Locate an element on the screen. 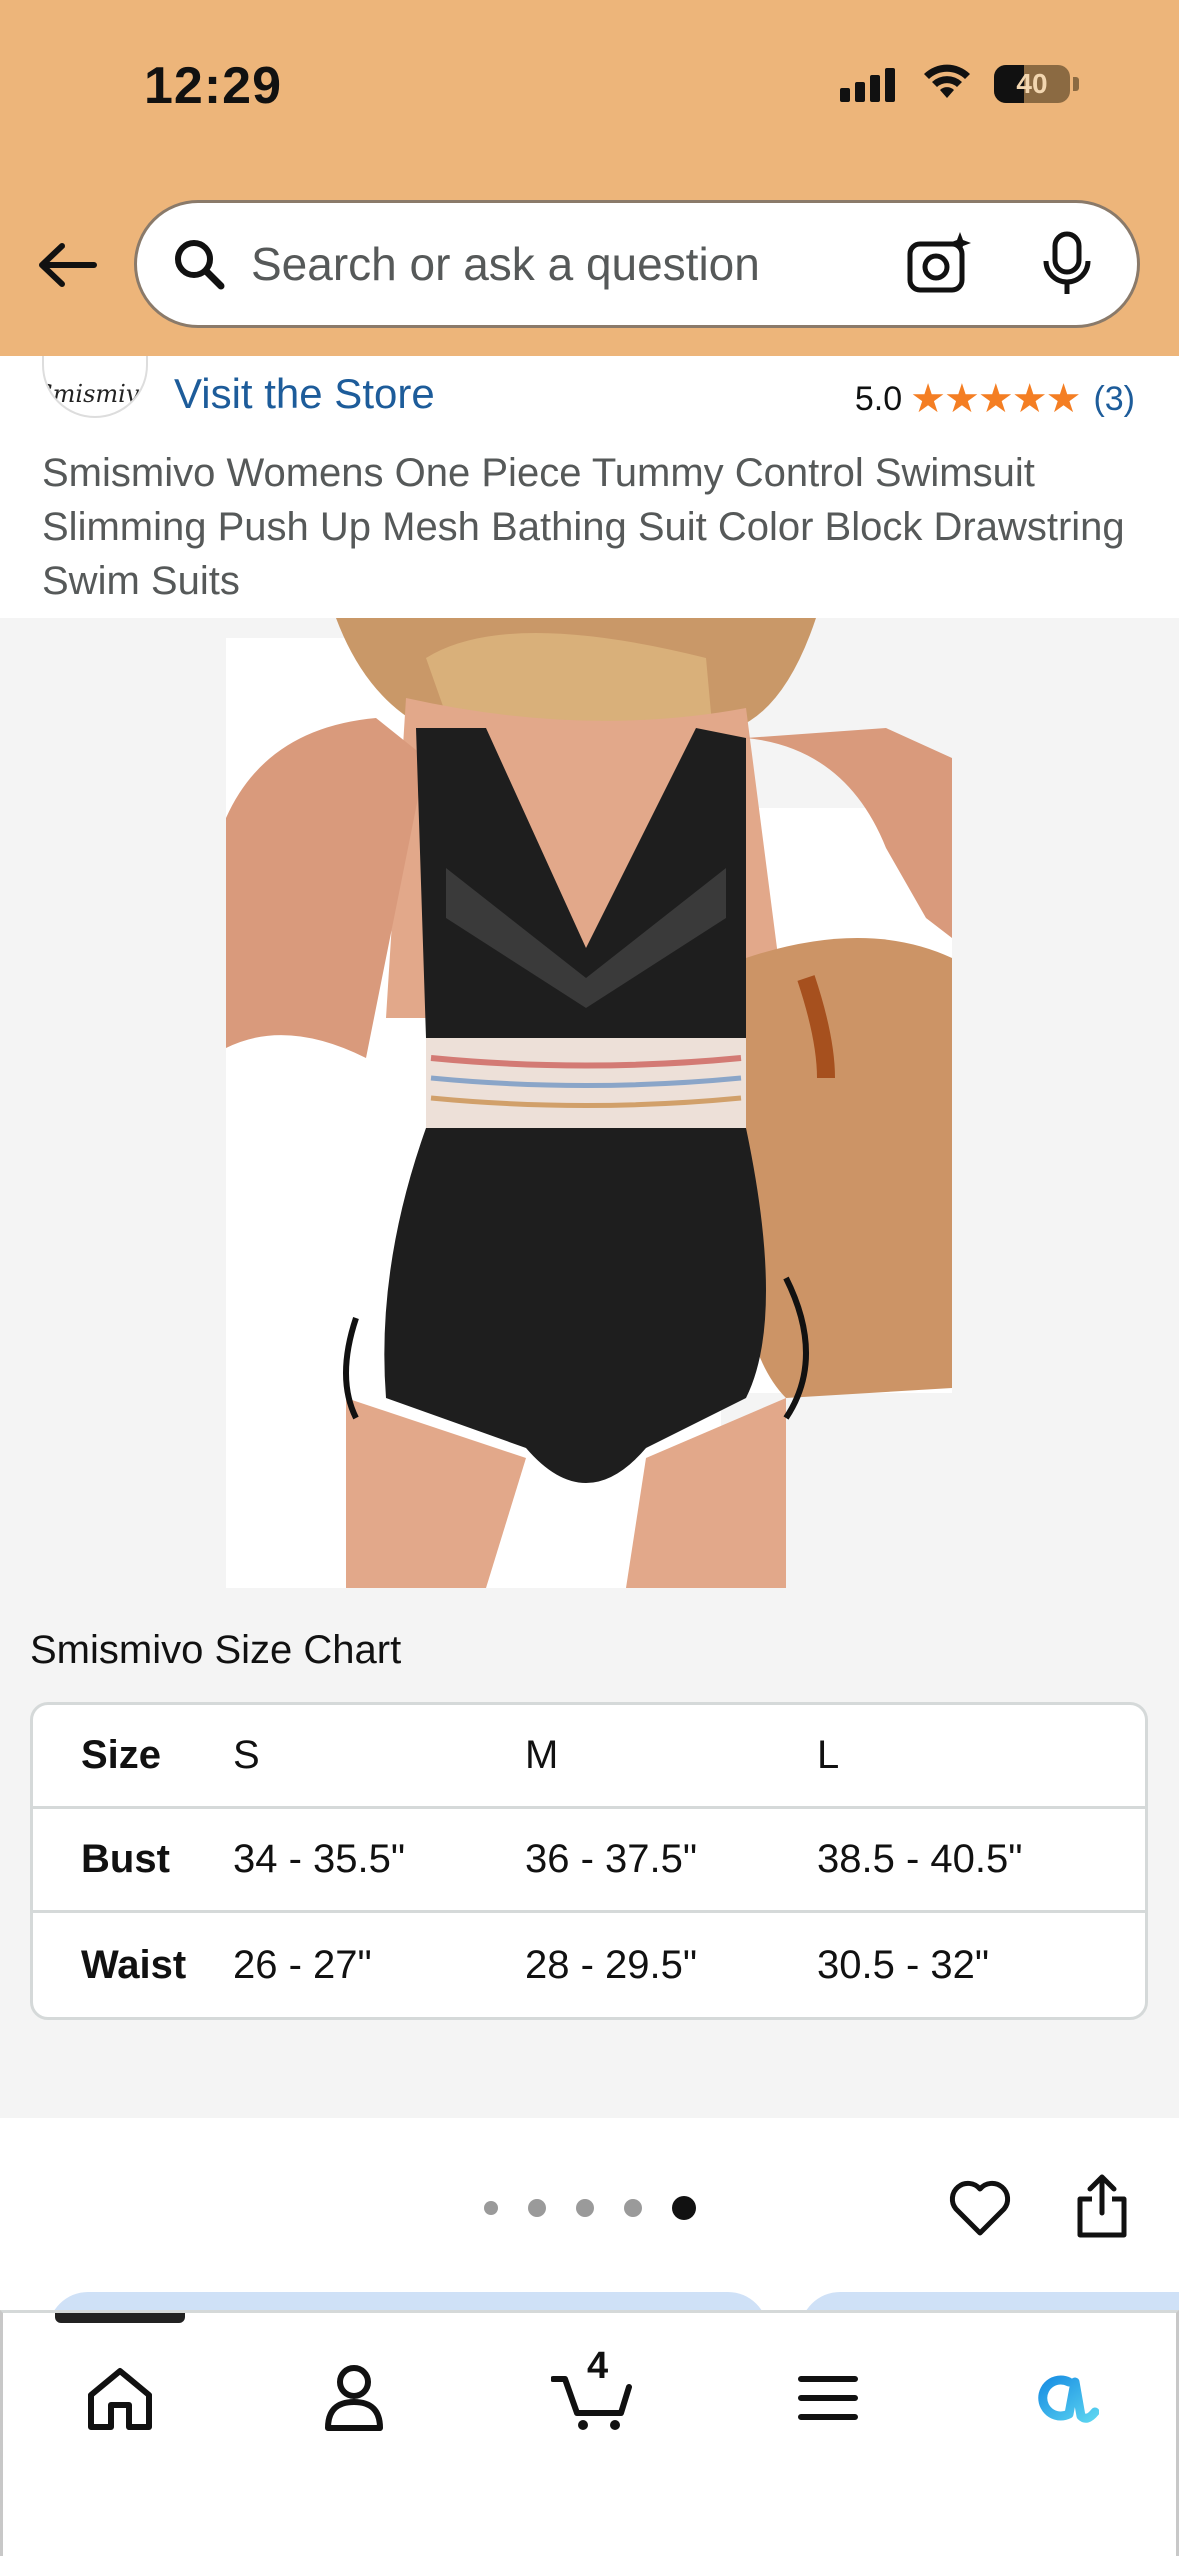  back-button is located at coordinates (67, 265).